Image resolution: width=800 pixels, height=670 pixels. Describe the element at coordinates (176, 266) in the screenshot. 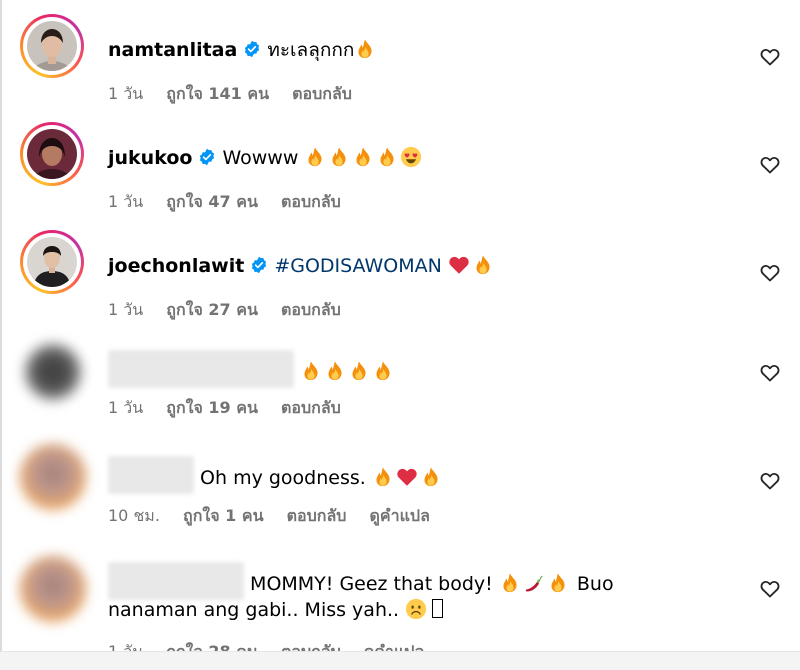

I see `comment-username: joechonlawit` at that location.